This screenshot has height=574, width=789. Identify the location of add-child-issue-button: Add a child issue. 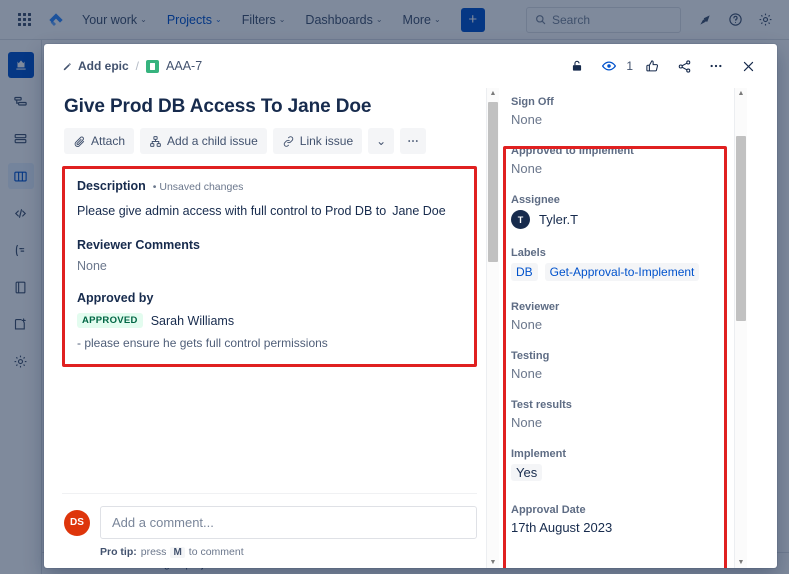
(203, 141).